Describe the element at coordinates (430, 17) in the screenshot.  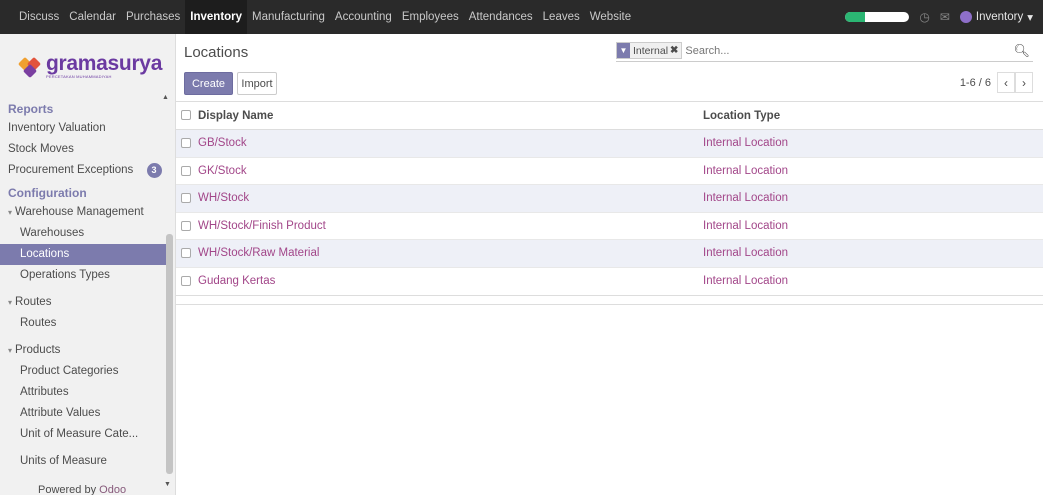
I see `menu-employees: Employees` at that location.